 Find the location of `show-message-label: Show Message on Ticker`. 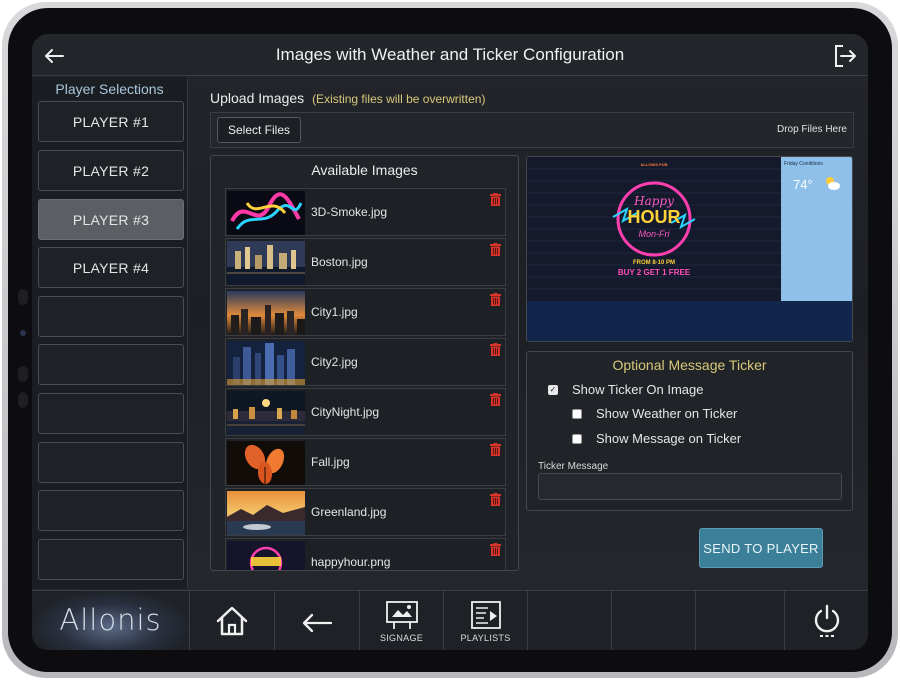

show-message-label: Show Message on Ticker is located at coordinates (669, 438).